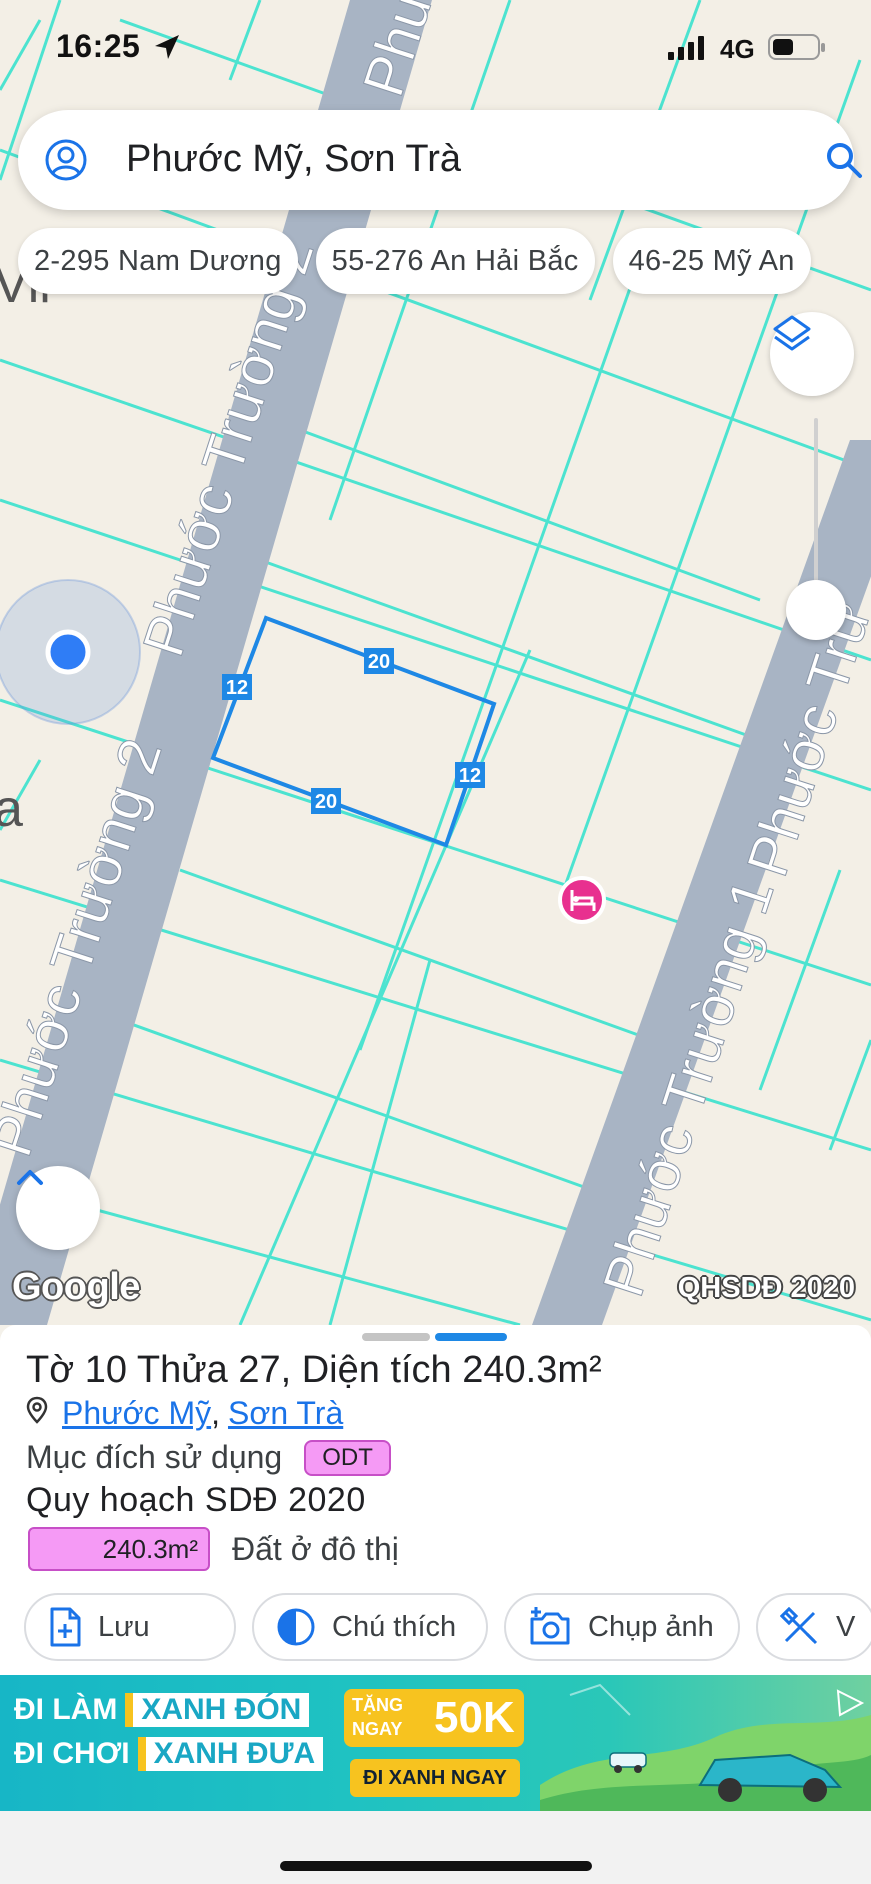 Image resolution: width=871 pixels, height=1884 pixels. Describe the element at coordinates (265, 1370) in the screenshot. I see `lot-number: 27,` at that location.